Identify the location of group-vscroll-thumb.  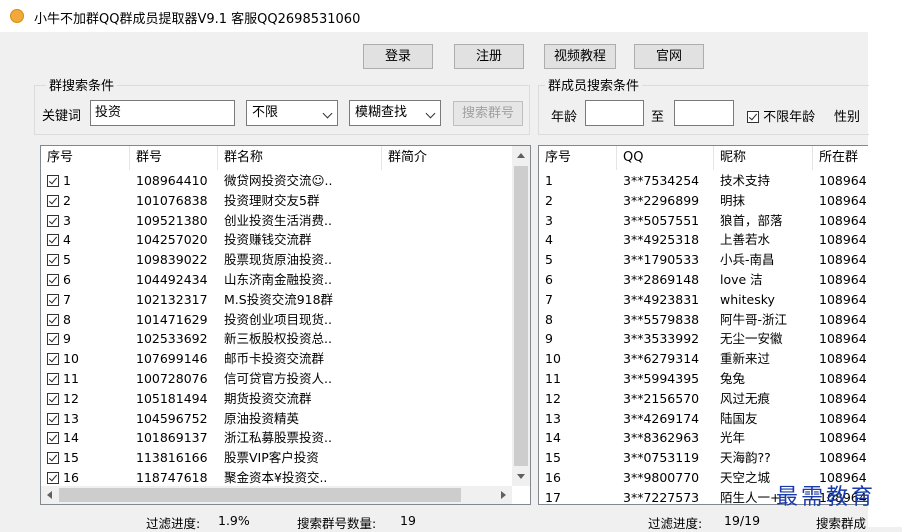
(521, 316).